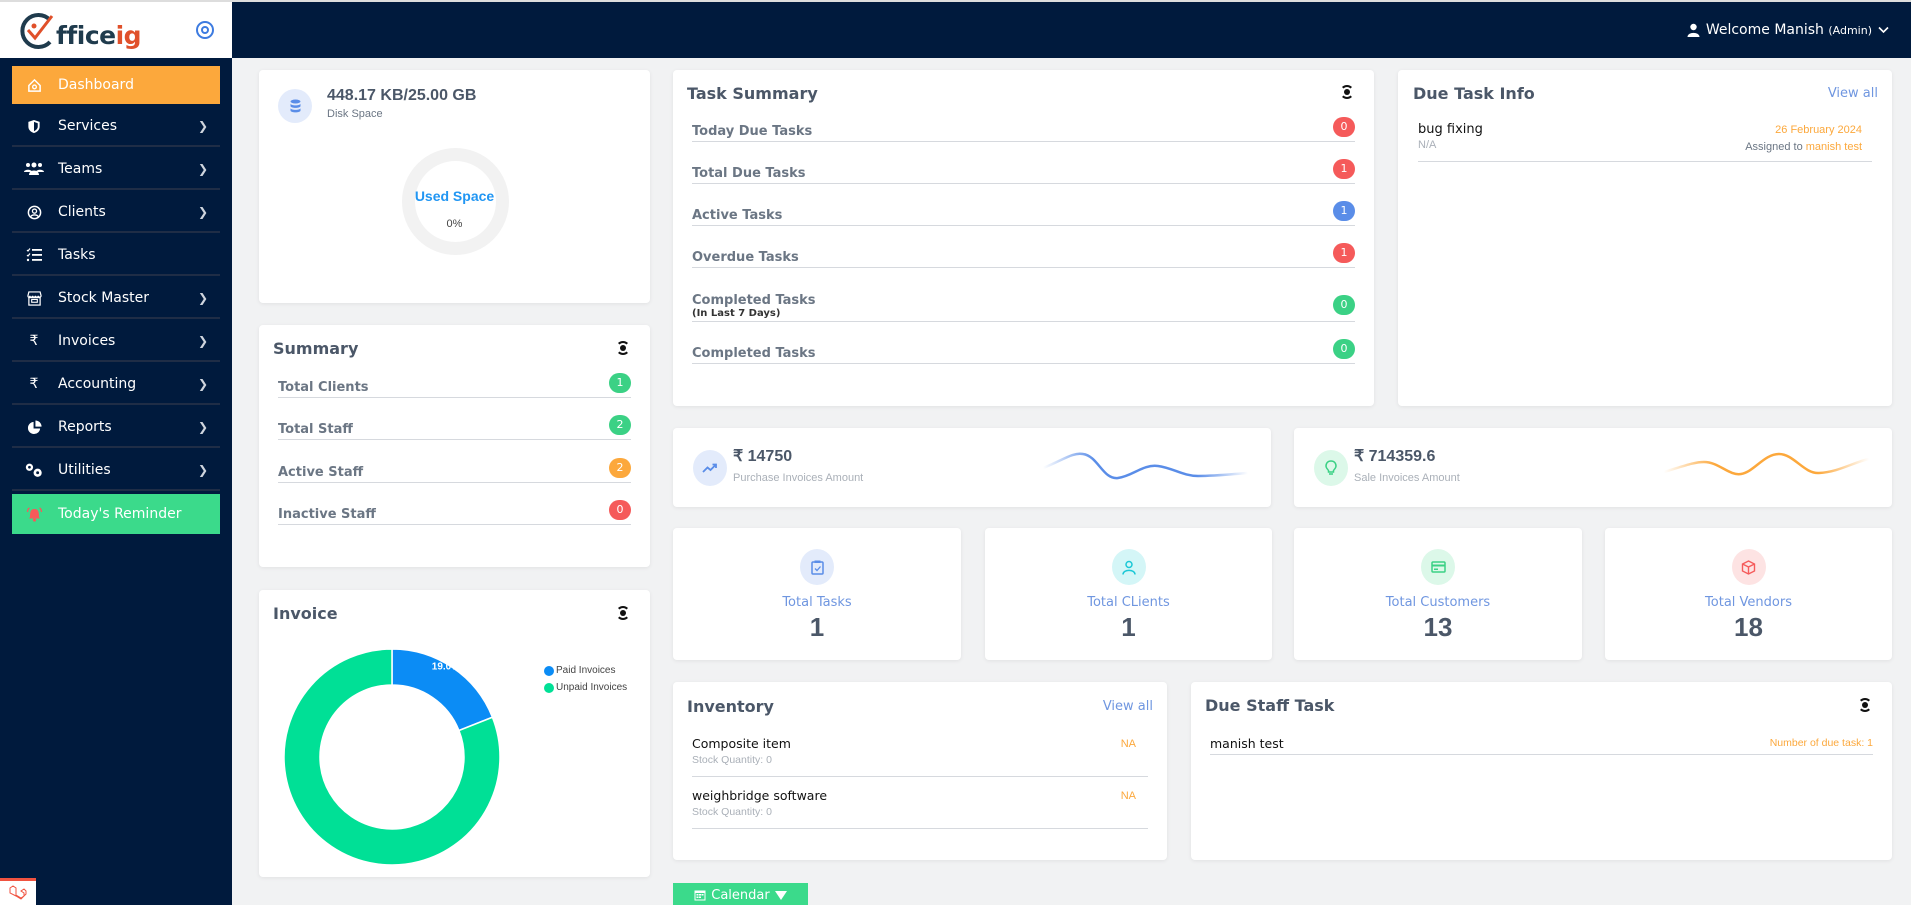 The width and height of the screenshot is (1911, 905). I want to click on stat-label: Total Customers, so click(1438, 602).